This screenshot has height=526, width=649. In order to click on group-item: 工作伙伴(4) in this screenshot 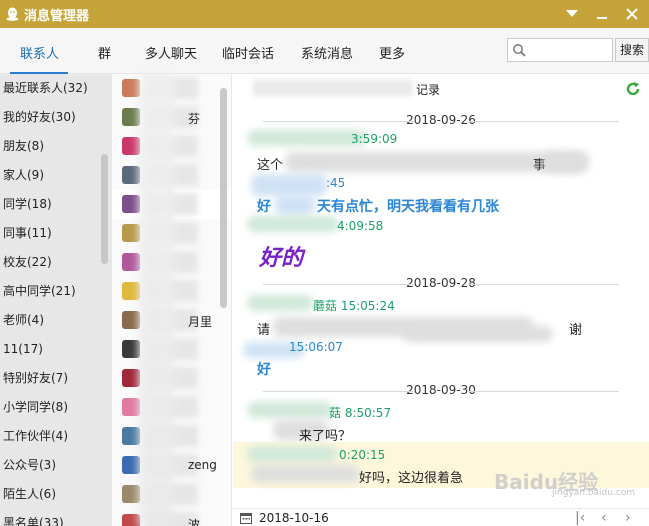, I will do `click(56, 436)`.